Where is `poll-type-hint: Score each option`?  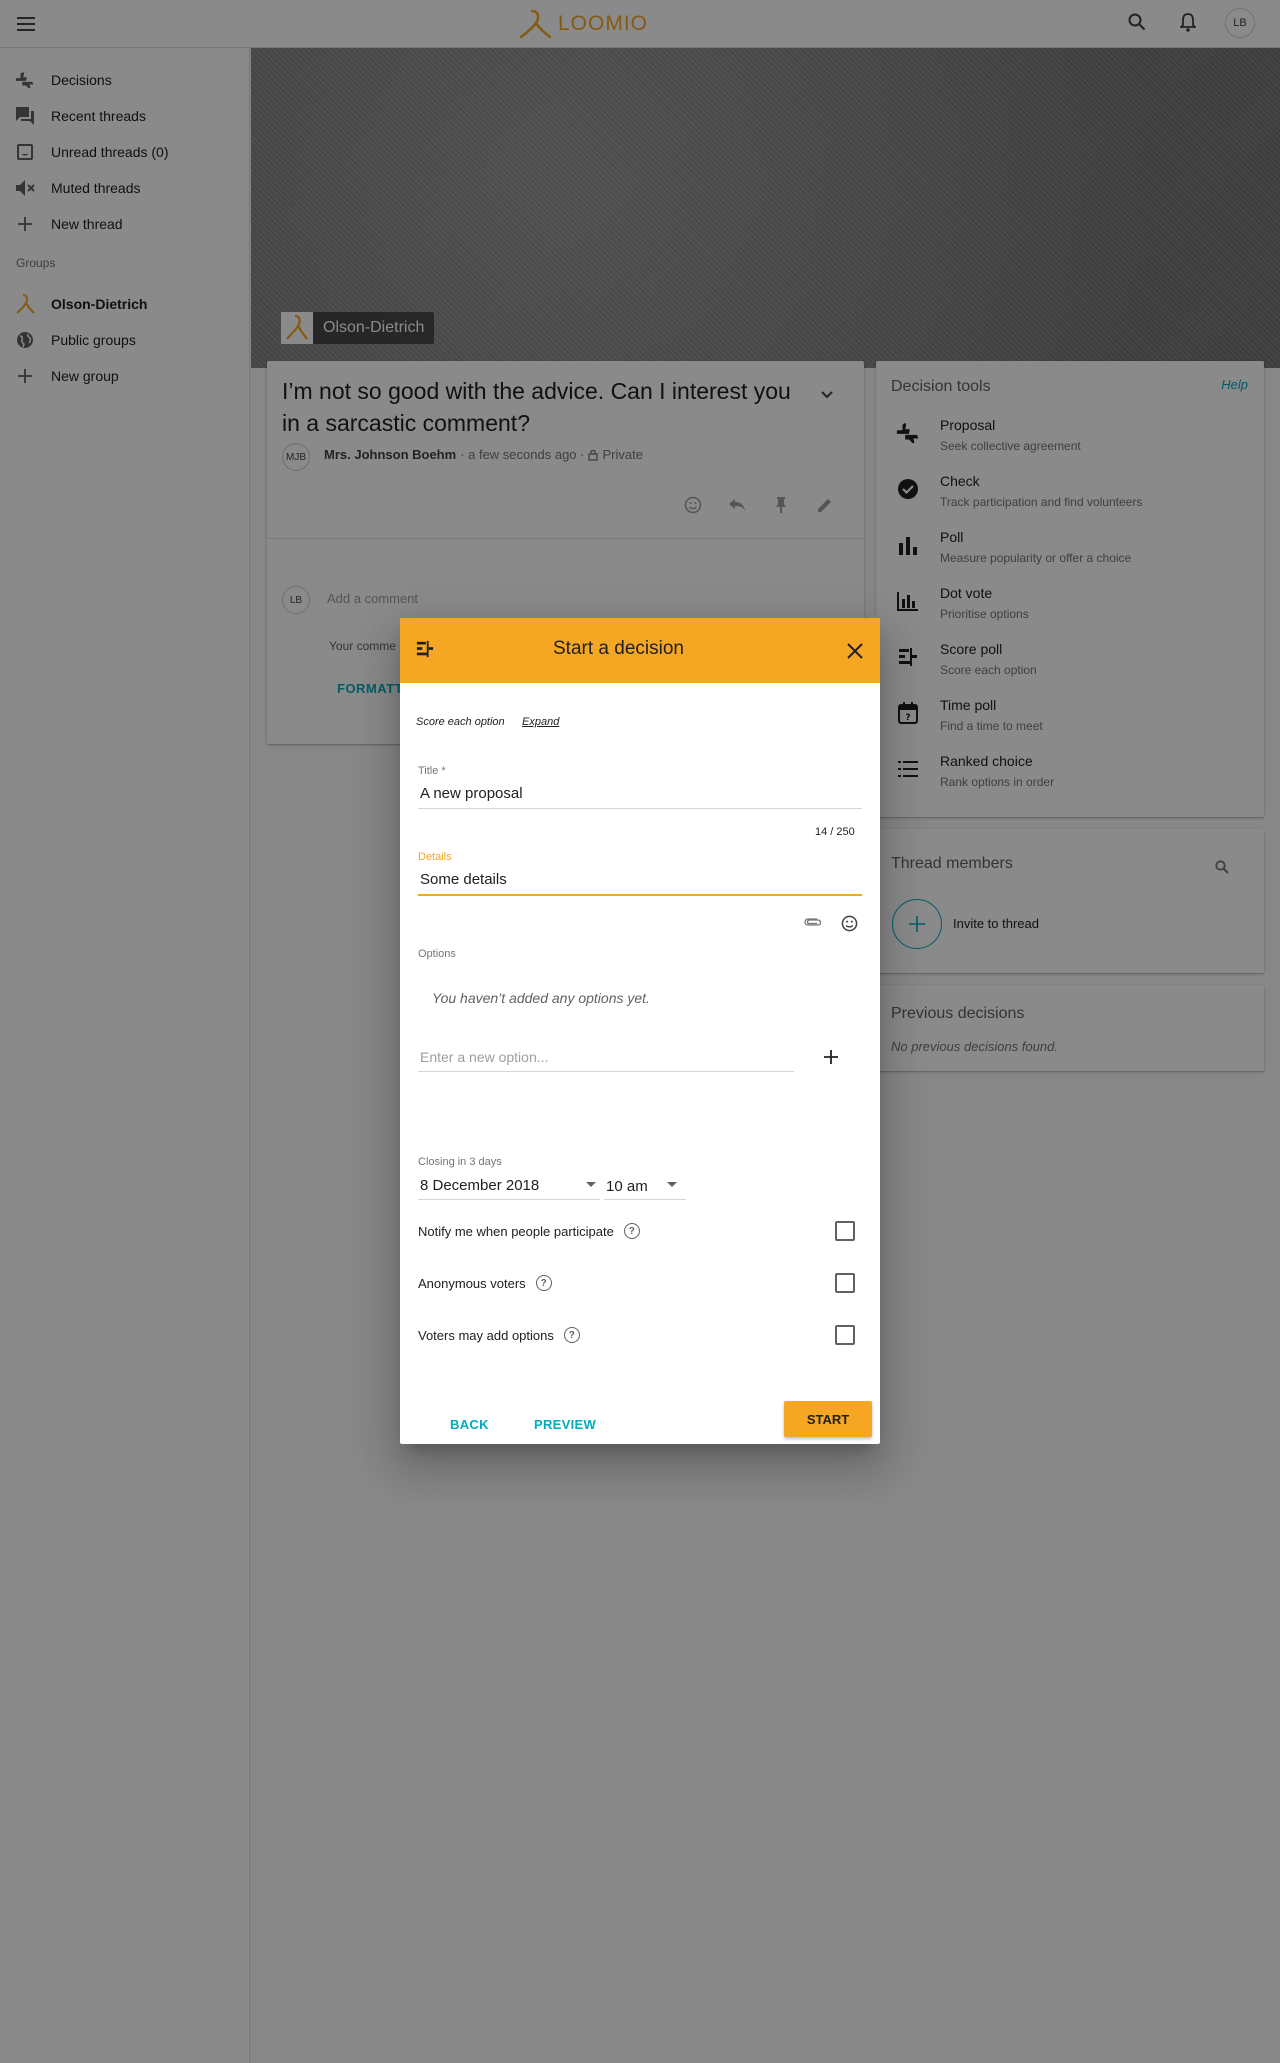
poll-type-hint: Score each option is located at coordinates (460, 722).